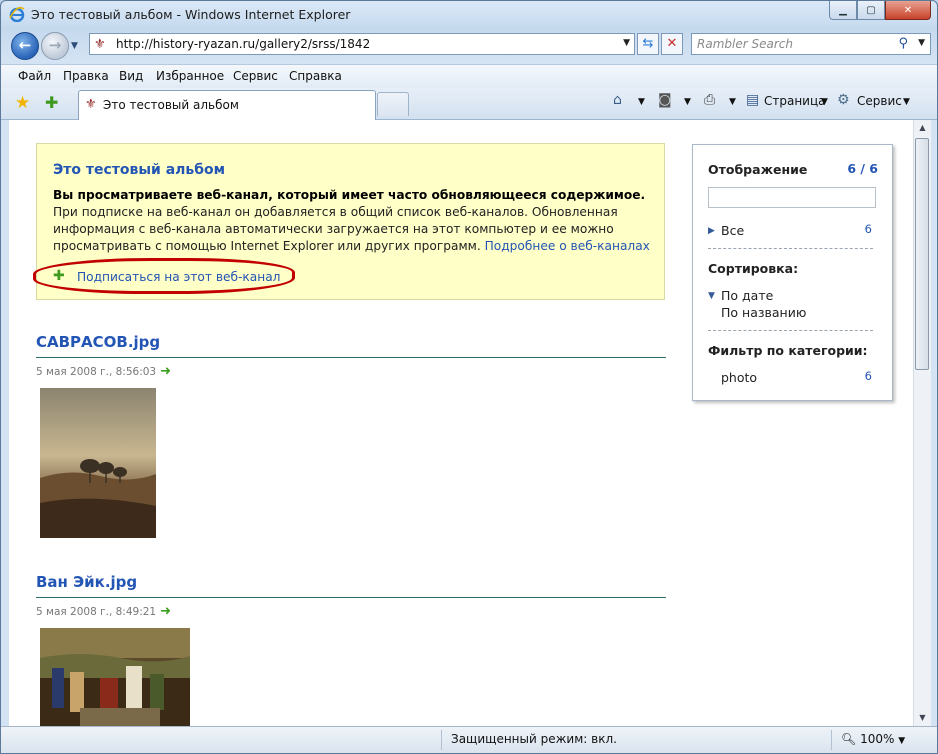 This screenshot has height=754, width=938. Describe the element at coordinates (922, 423) in the screenshot. I see `vertical-scrollbar: ▲ ▼` at that location.